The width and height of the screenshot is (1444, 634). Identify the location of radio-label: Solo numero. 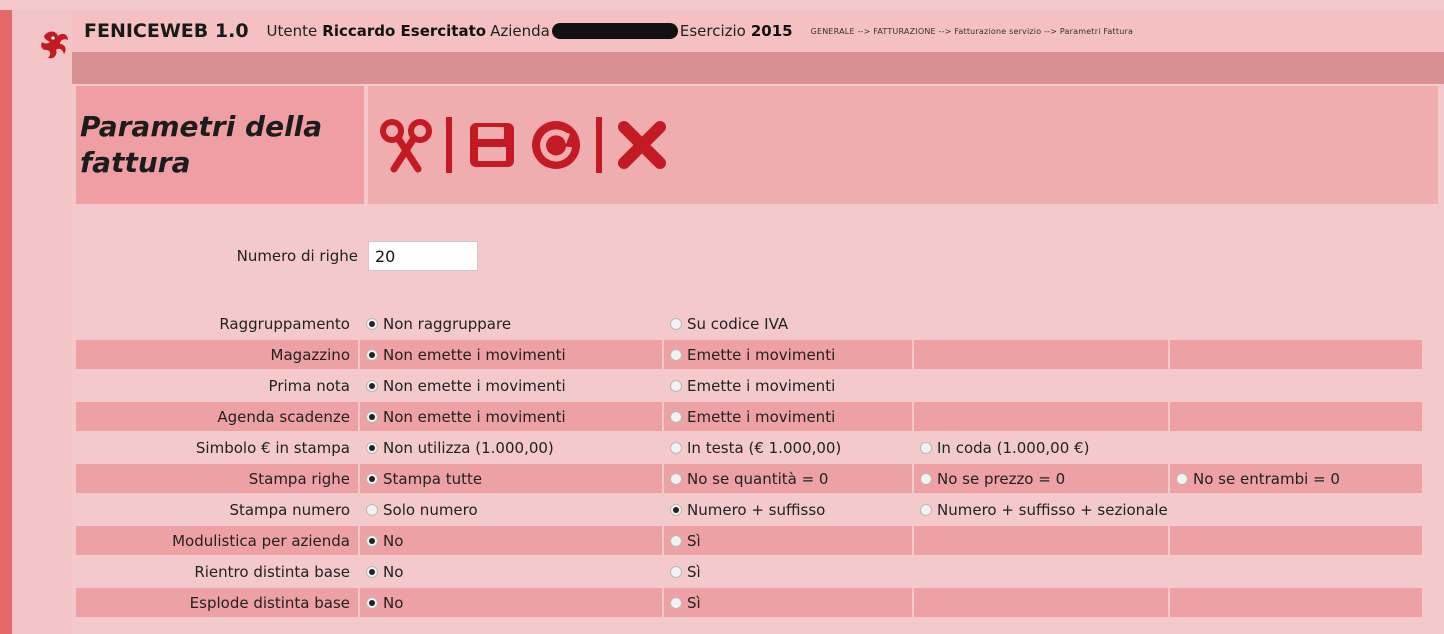
(430, 509).